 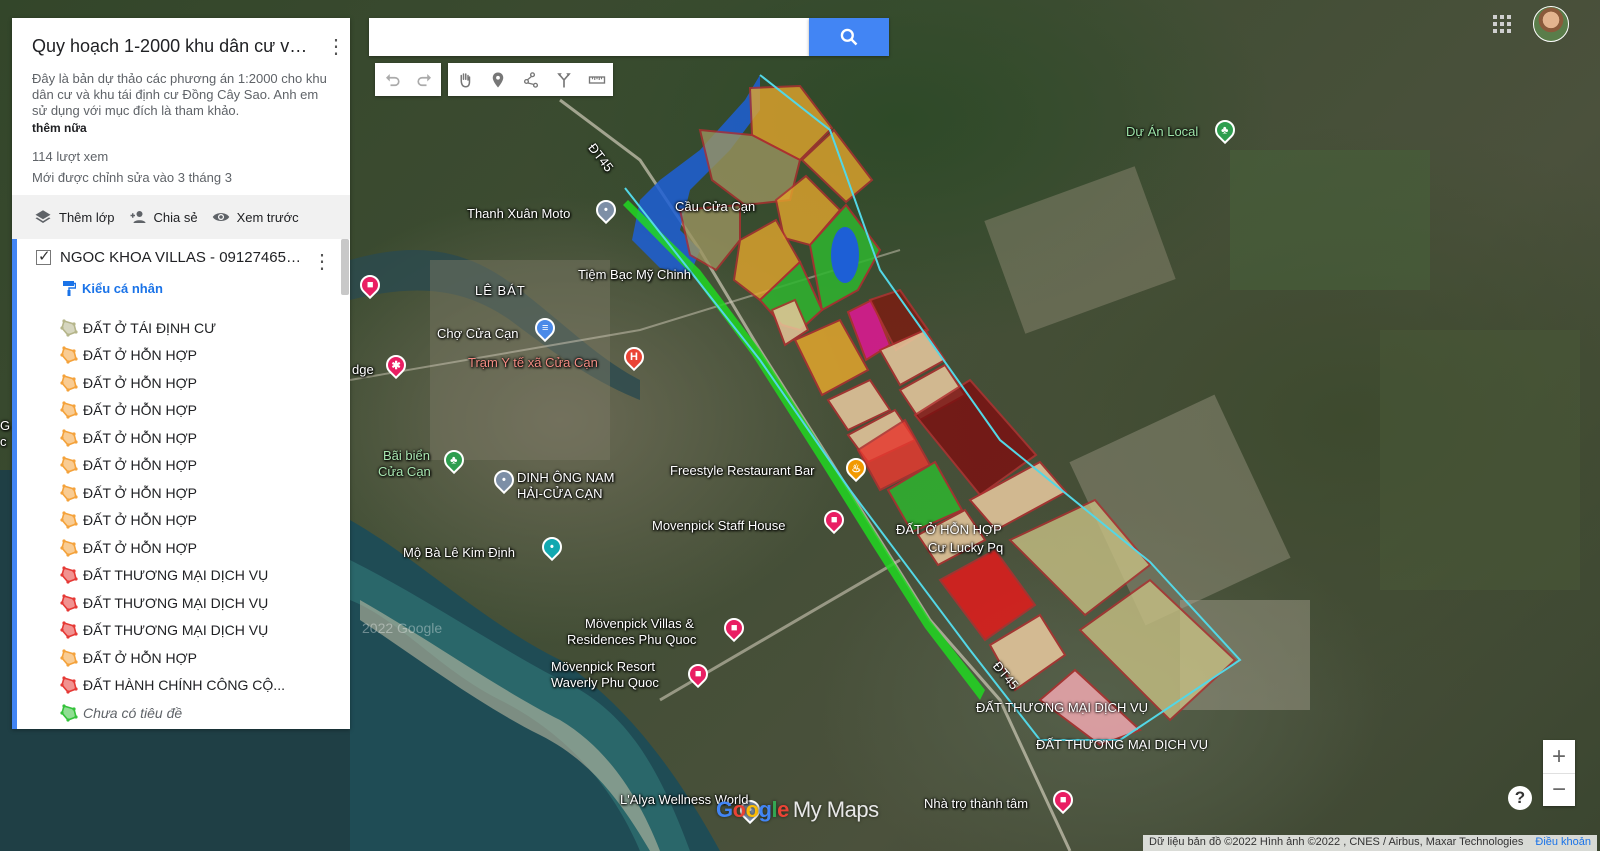 I want to click on add-marker-button, so click(x=497, y=79).